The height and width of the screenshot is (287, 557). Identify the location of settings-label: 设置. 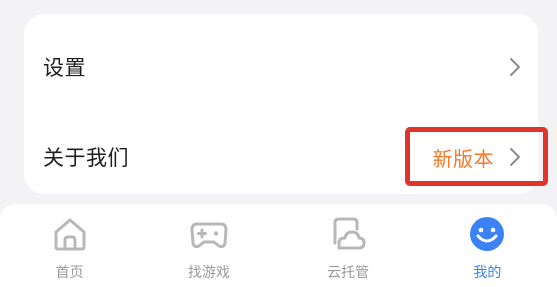
(64, 68).